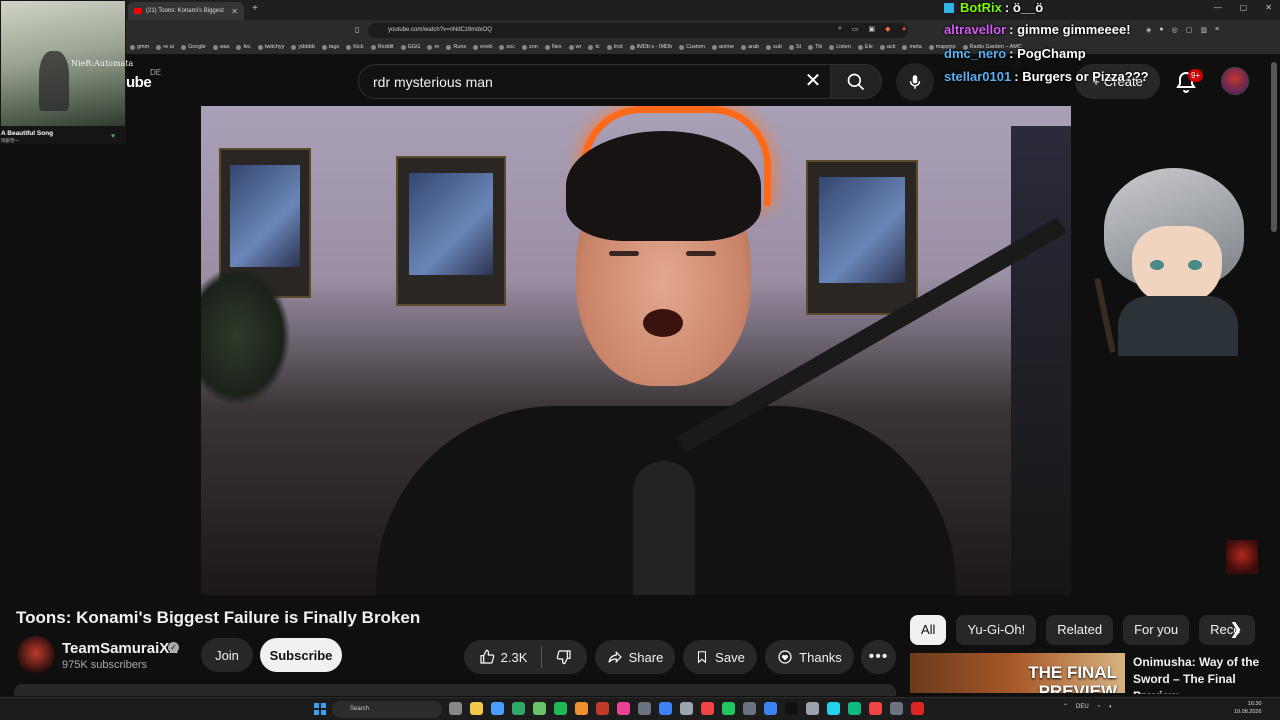  What do you see at coordinates (482, 47) in the screenshot?
I see `bookmark-item: eneb` at bounding box center [482, 47].